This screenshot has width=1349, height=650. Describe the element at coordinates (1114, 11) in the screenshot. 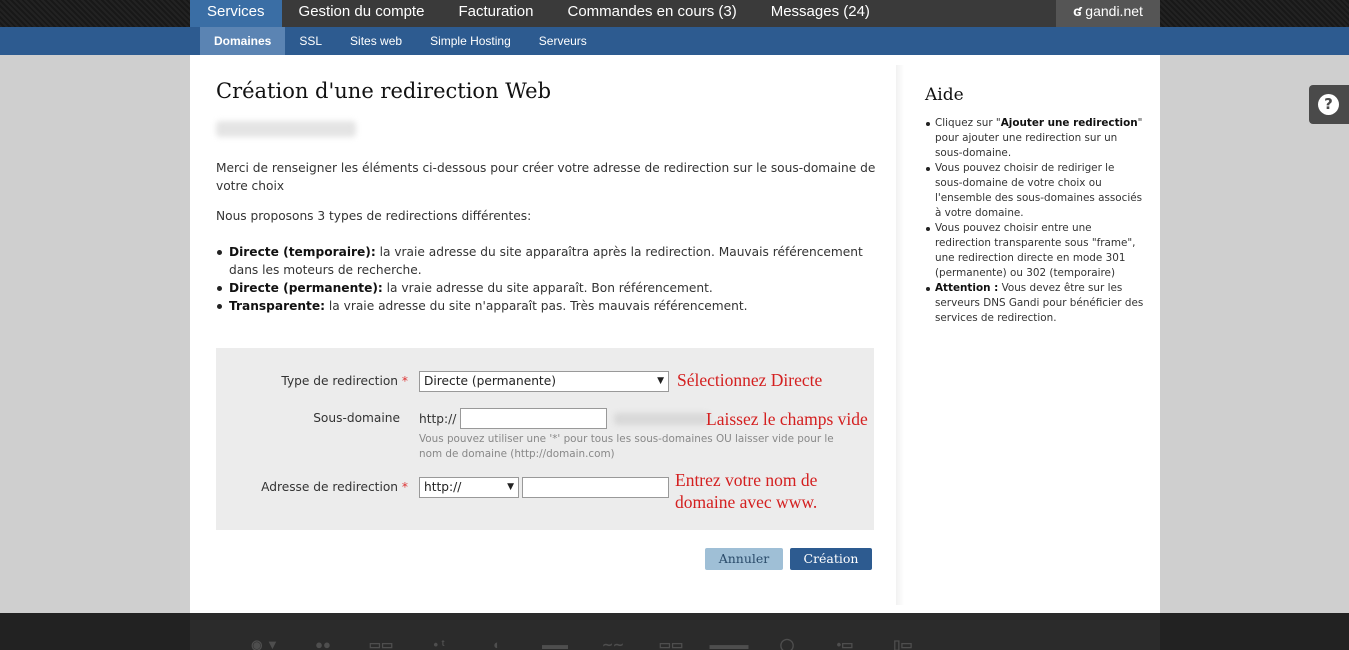

I see `brand-name: gandi.net` at that location.